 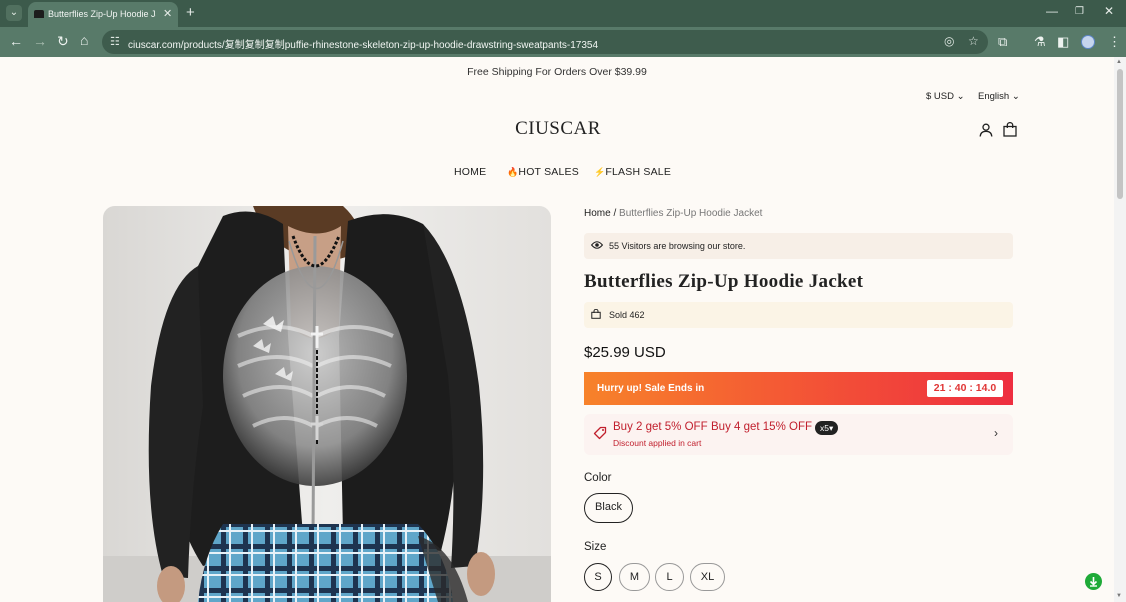 What do you see at coordinates (1088, 42) in the screenshot?
I see `profile-avatar` at bounding box center [1088, 42].